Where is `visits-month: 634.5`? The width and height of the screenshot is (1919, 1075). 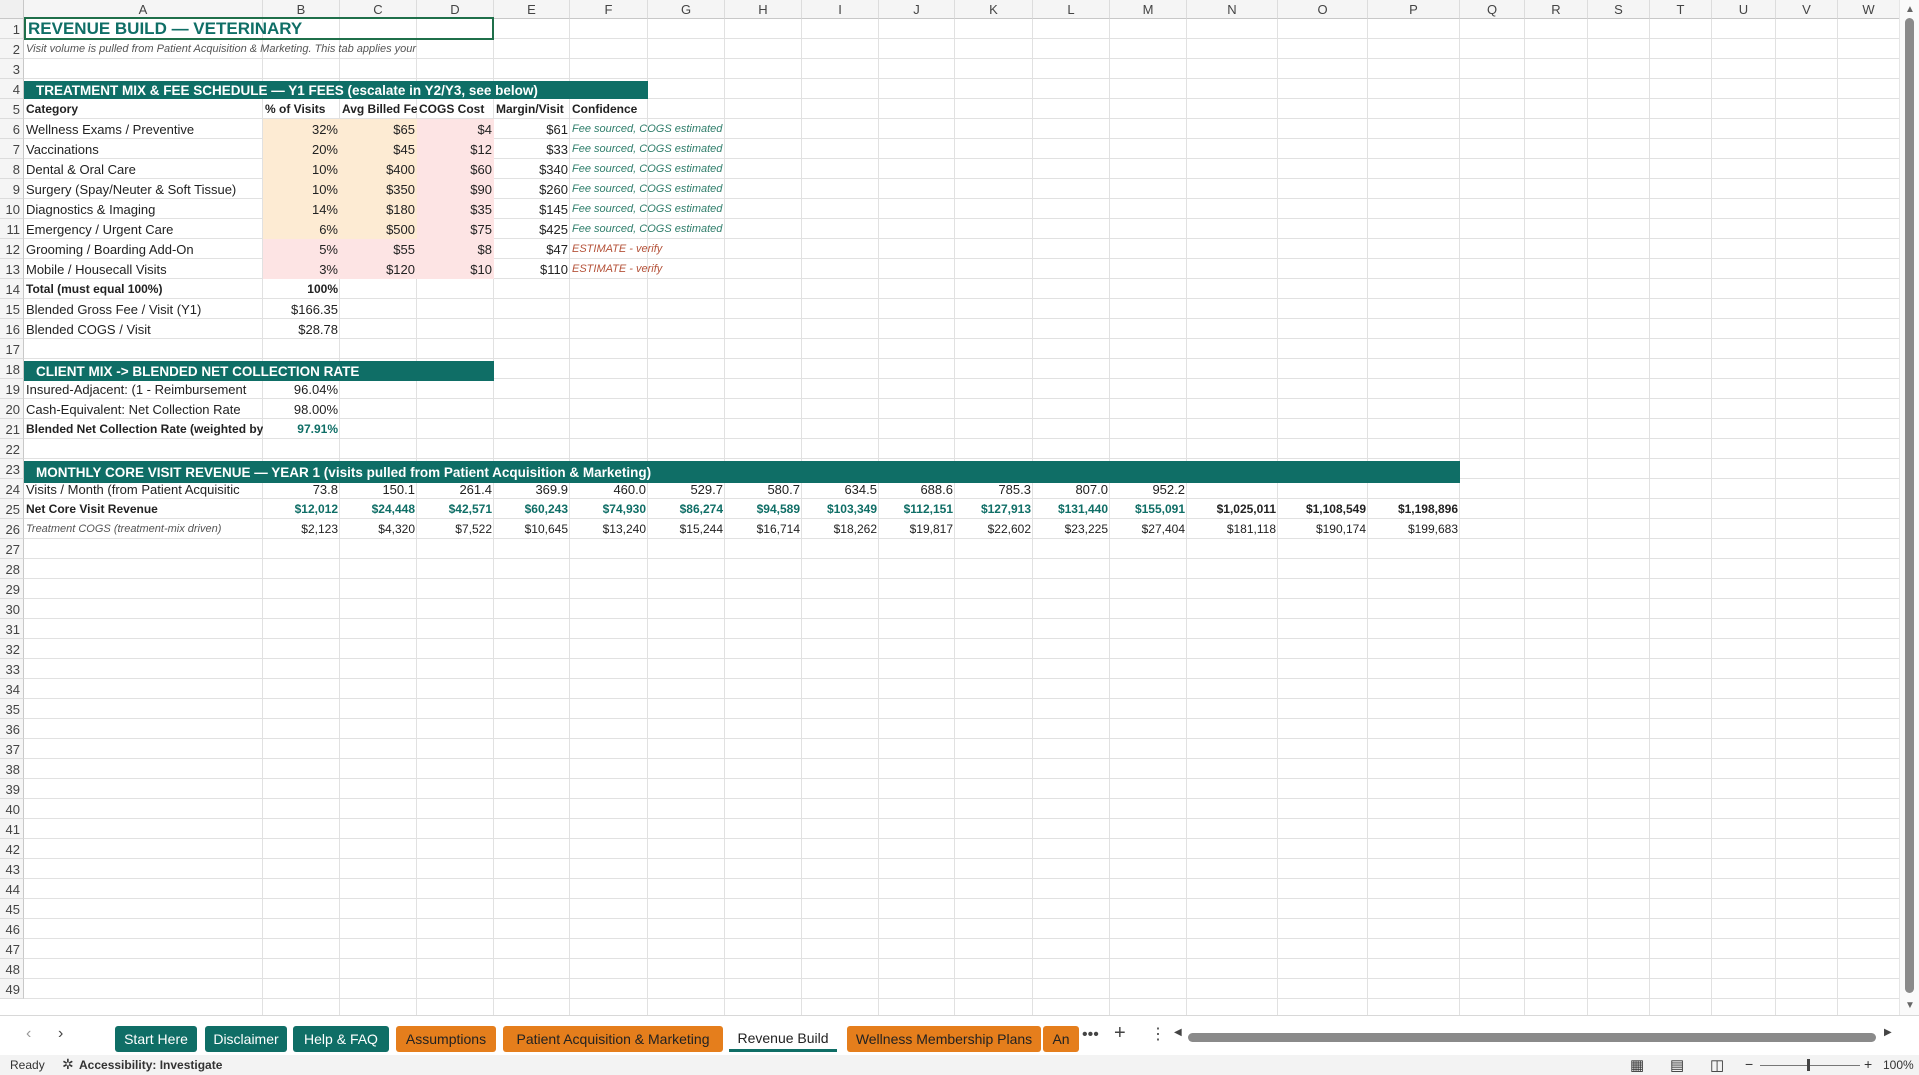
visits-month: 634.5 is located at coordinates (840, 489).